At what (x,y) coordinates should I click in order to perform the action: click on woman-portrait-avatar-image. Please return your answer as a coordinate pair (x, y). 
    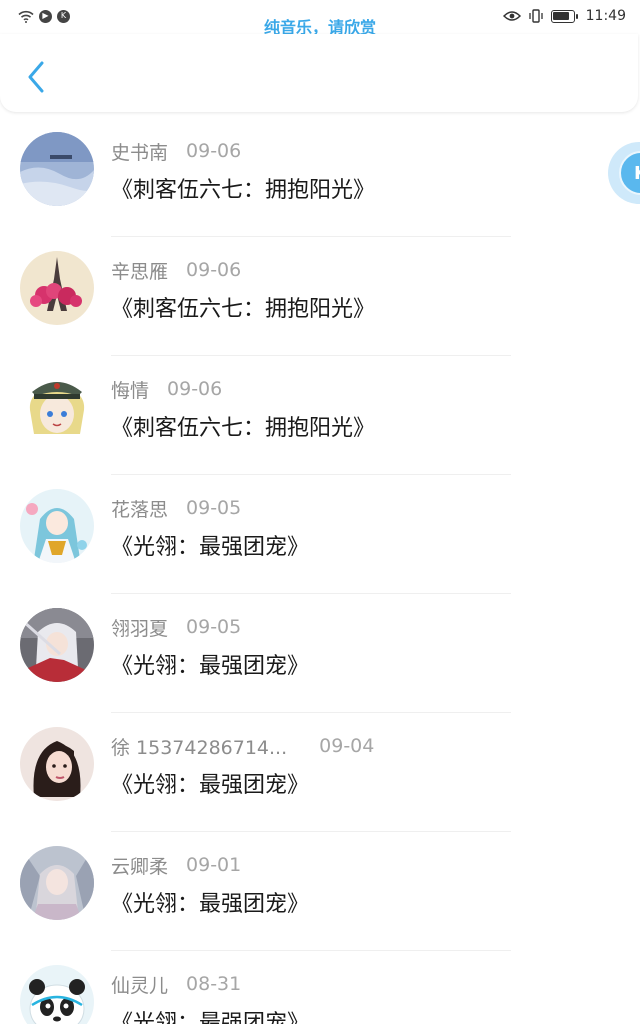
    Looking at the image, I should click on (57, 764).